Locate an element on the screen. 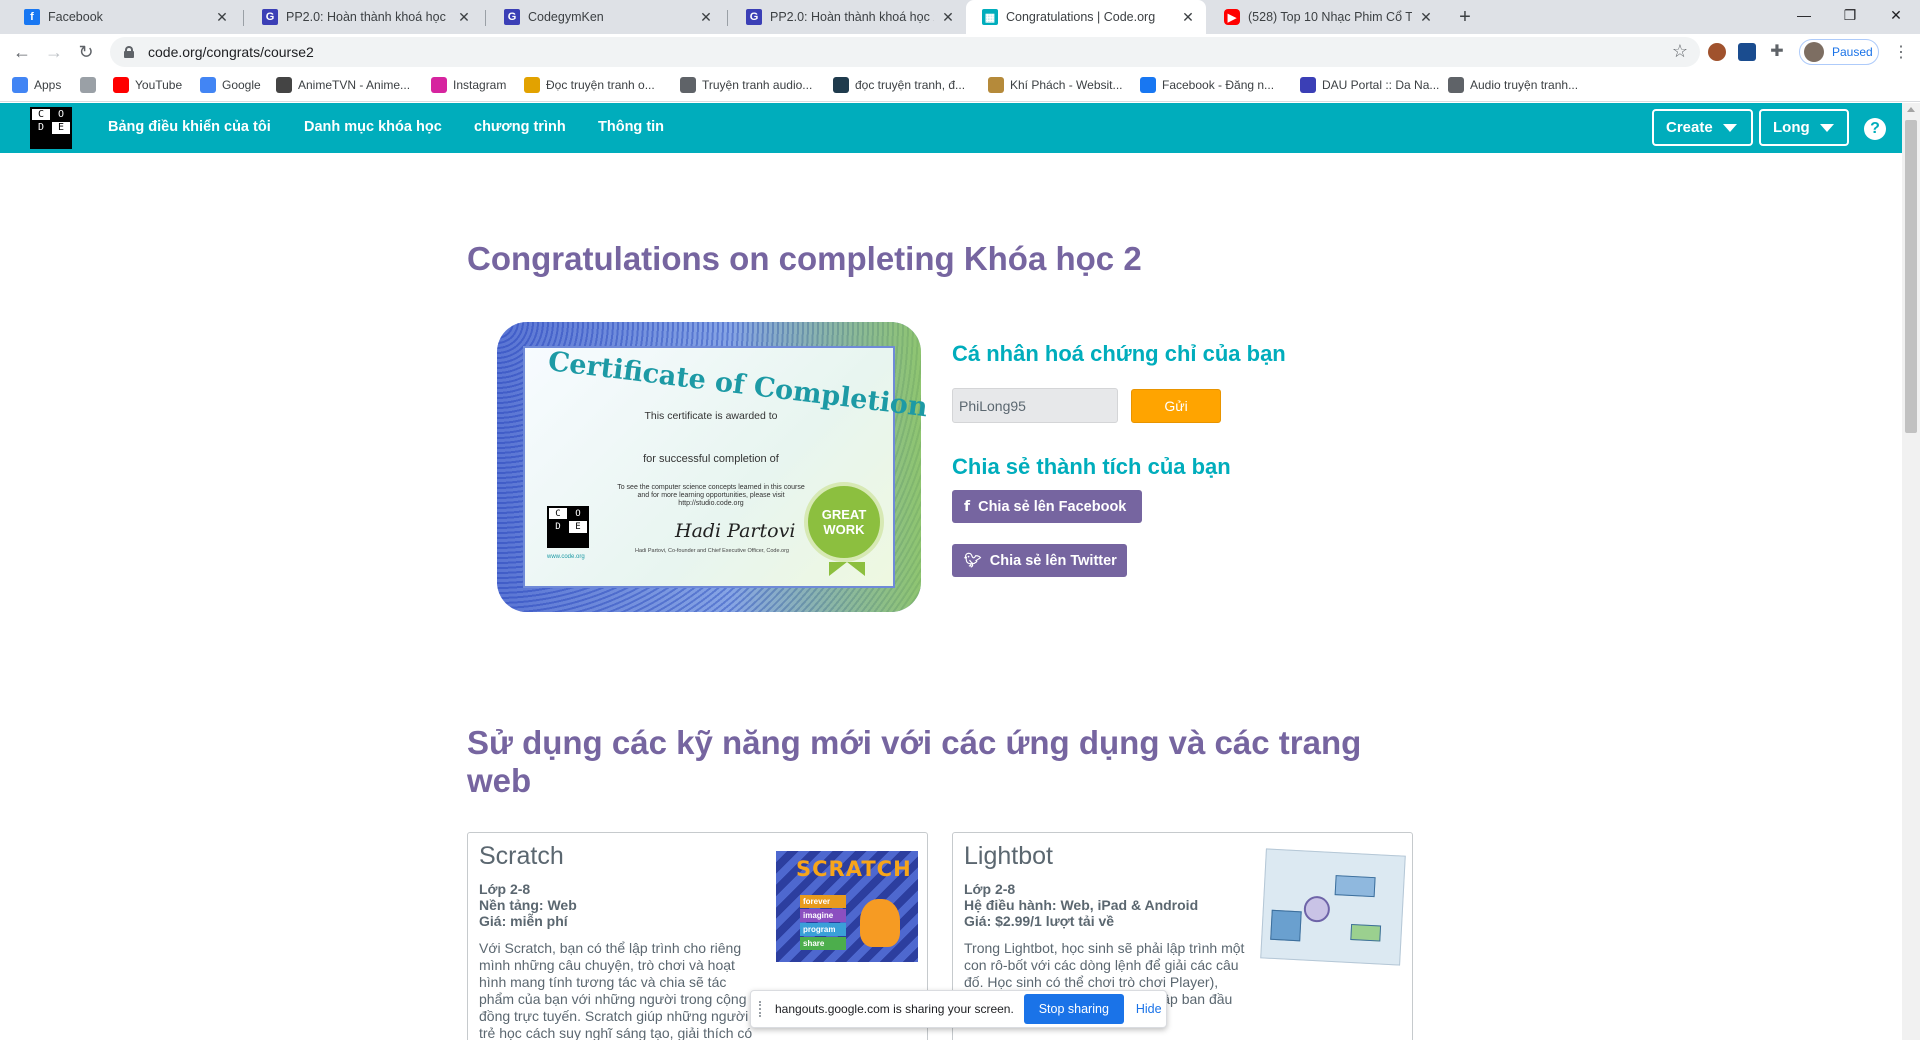 The height and width of the screenshot is (1040, 1920). tab-title: Facebook is located at coordinates (75, 17).